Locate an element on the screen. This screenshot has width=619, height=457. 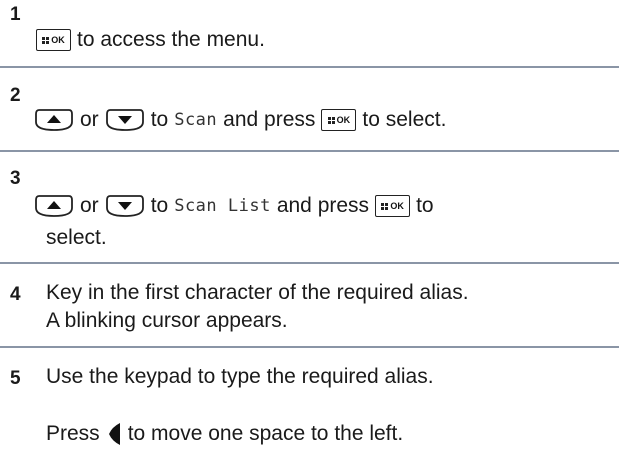
step-number: 3 is located at coordinates (15, 178).